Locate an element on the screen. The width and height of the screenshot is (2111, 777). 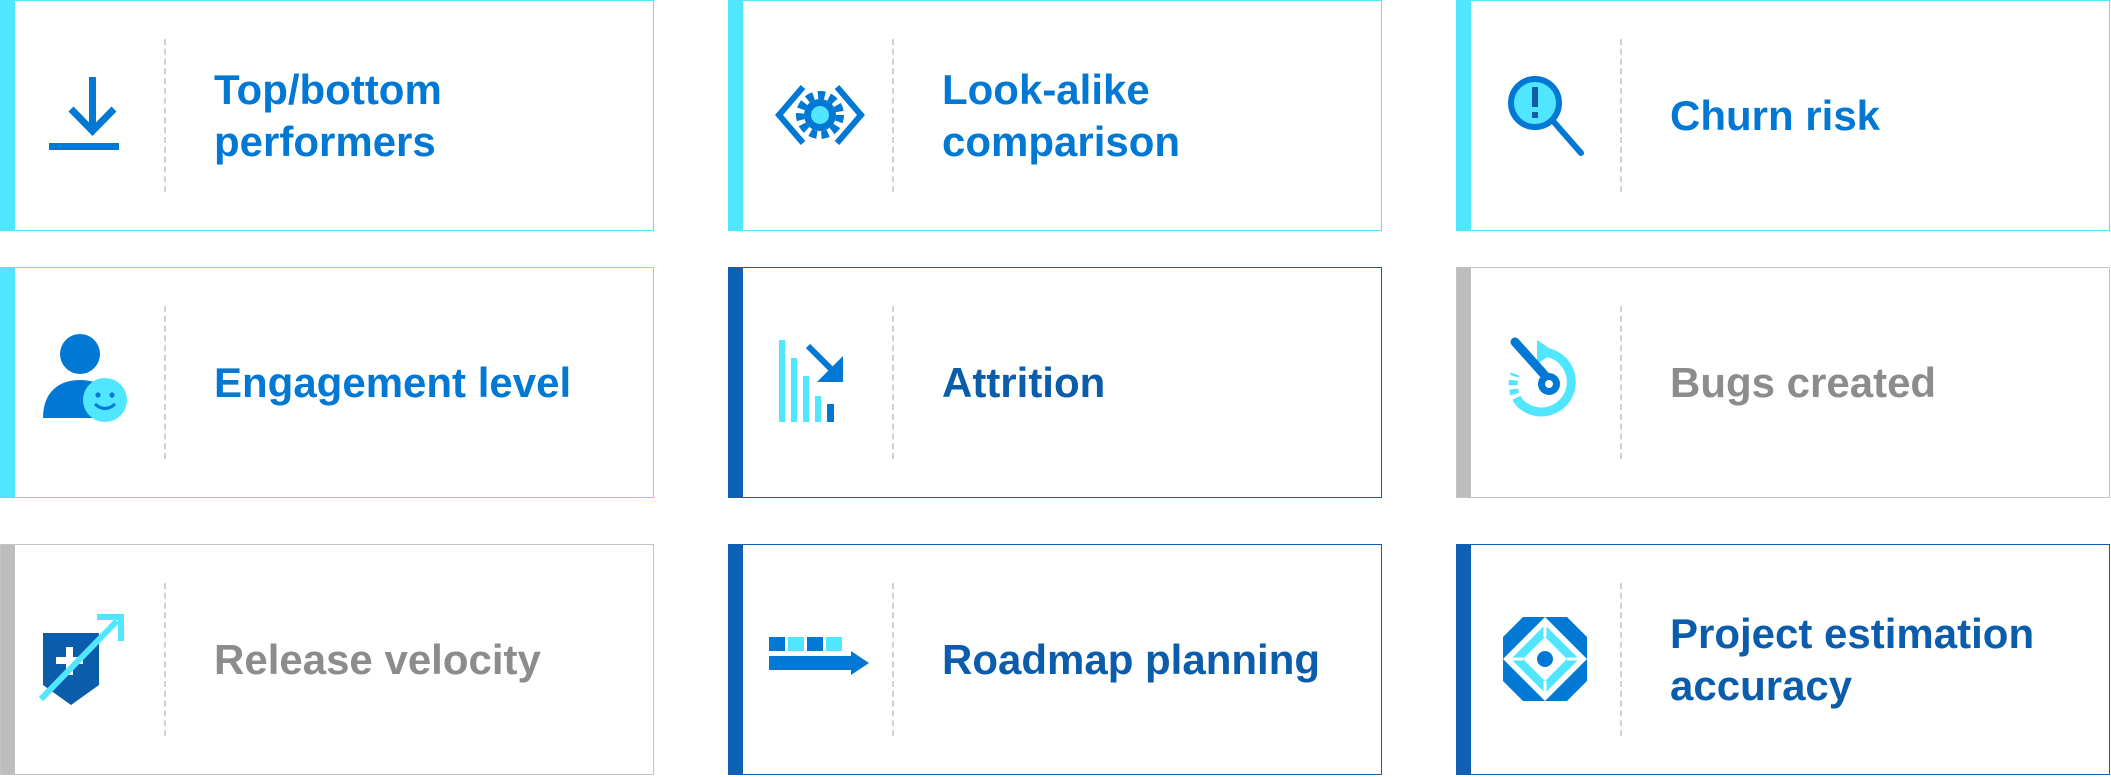
card-top-bottom-performers: Top/bottom performers is located at coordinates (327, 115).